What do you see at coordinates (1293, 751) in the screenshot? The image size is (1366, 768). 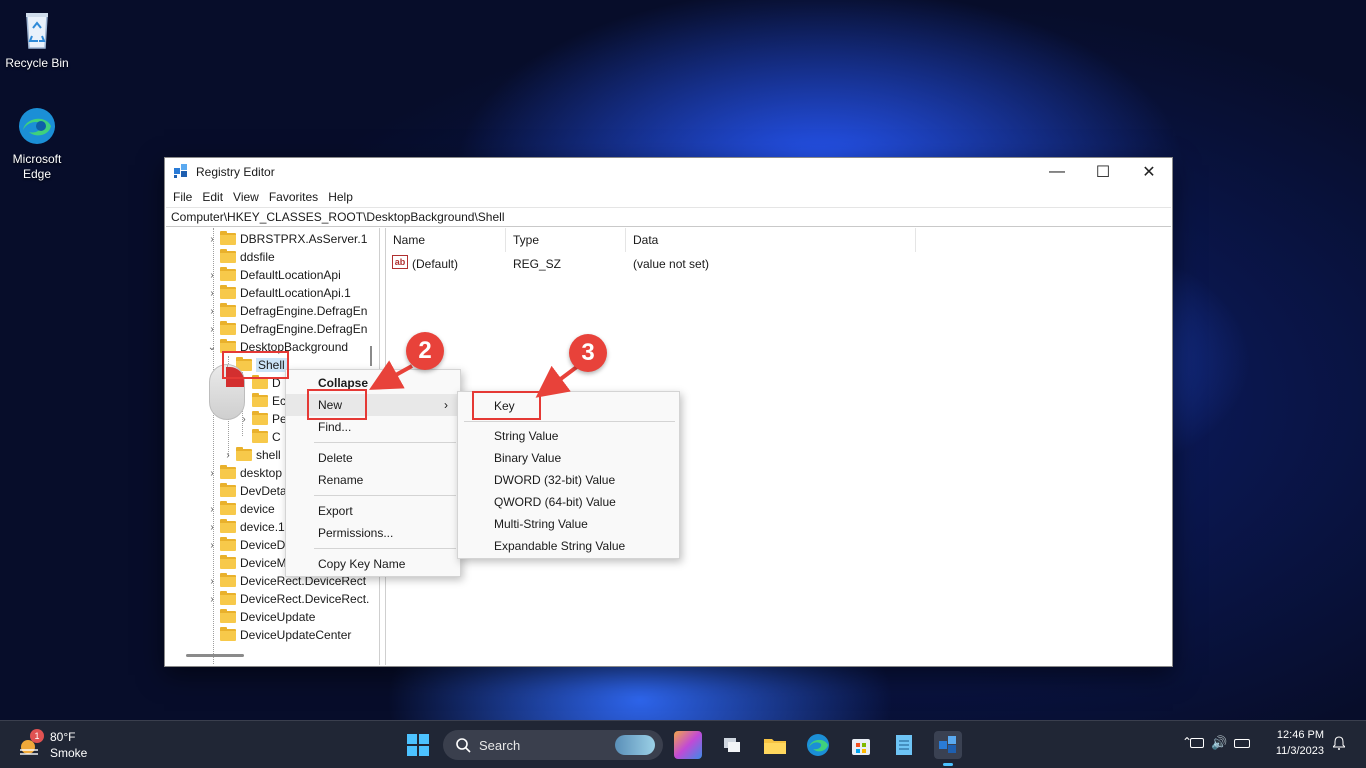 I see `clock-date: 11/3/2023` at bounding box center [1293, 751].